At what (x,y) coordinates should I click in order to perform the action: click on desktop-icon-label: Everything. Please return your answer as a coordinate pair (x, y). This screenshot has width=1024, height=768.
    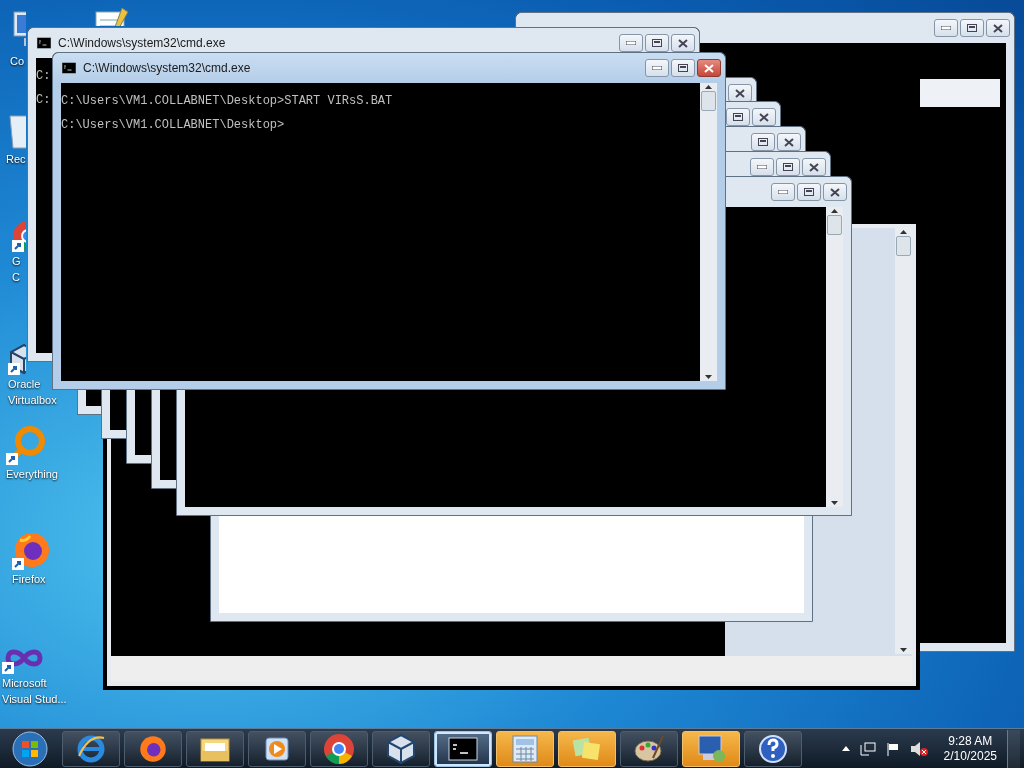
    Looking at the image, I should click on (32, 474).